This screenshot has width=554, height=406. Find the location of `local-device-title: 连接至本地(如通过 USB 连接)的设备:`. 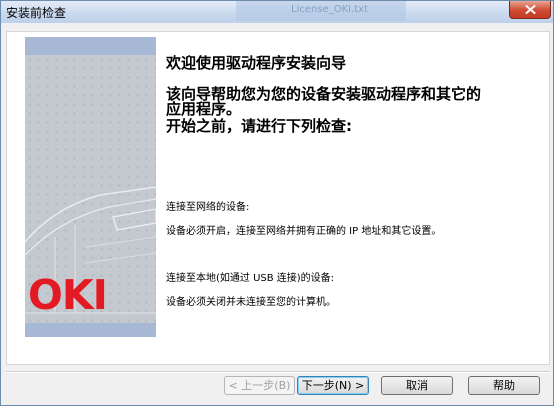

local-device-title: 连接至本地(如通过 USB 连接)的设备: is located at coordinates (250, 278).